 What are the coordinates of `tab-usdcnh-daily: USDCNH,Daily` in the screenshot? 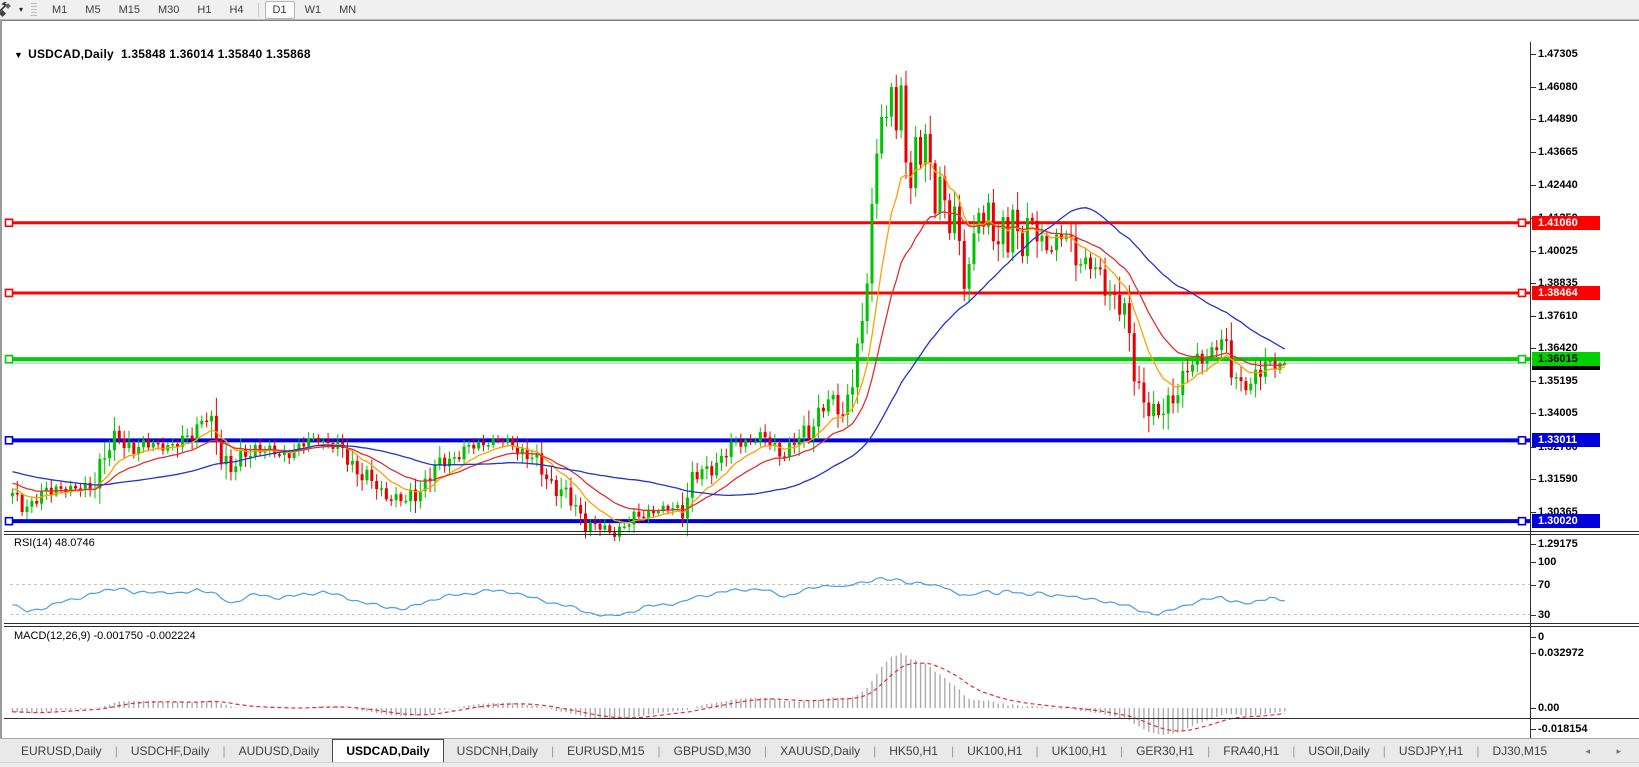 It's located at (497, 751).